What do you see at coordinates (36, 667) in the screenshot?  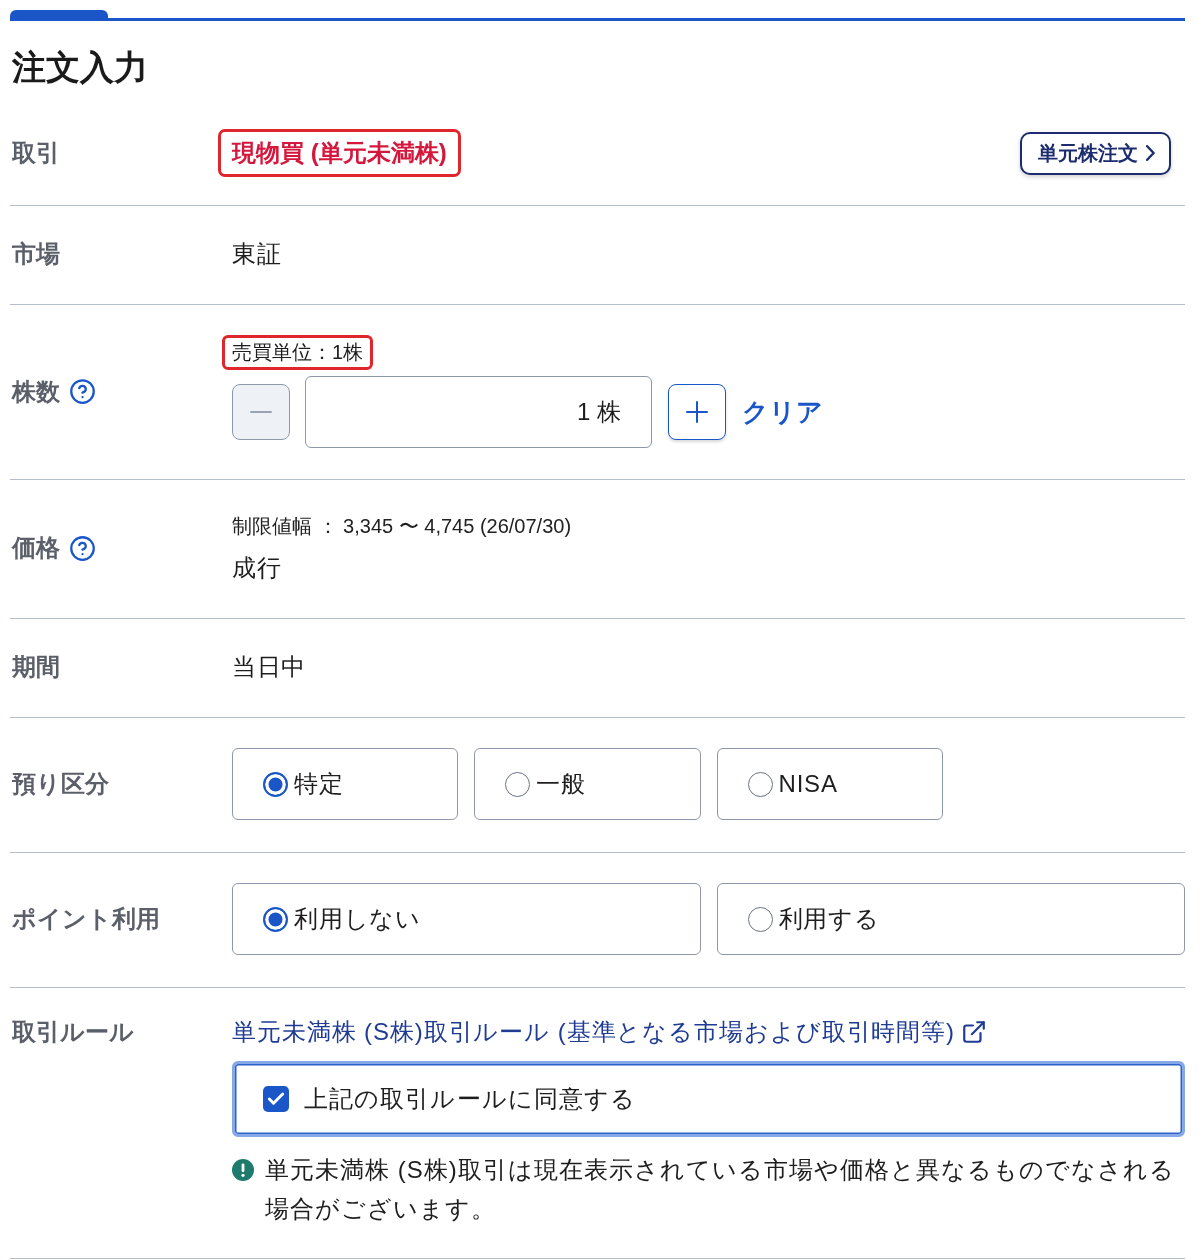 I see `field-label: 期間` at bounding box center [36, 667].